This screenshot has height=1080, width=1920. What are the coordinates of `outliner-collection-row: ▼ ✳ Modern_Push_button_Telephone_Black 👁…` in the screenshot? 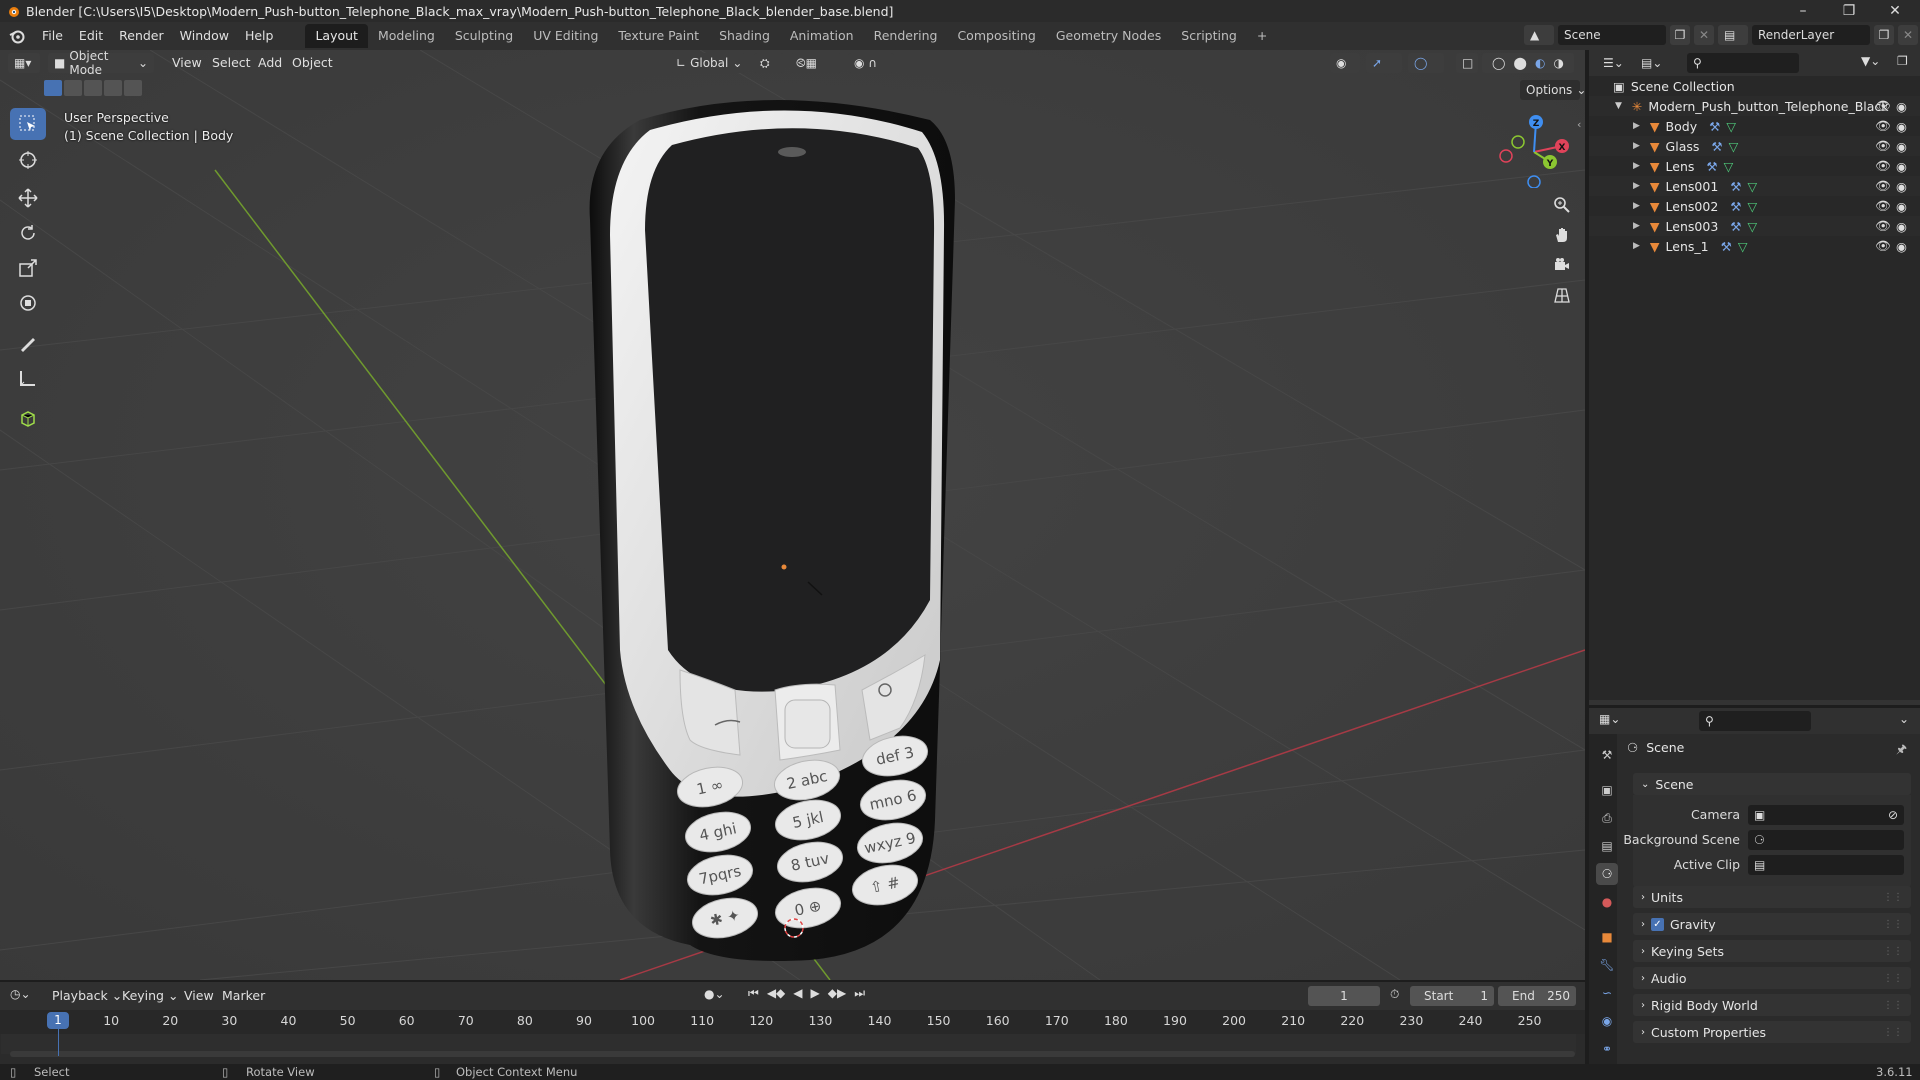 It's located at (1754, 106).